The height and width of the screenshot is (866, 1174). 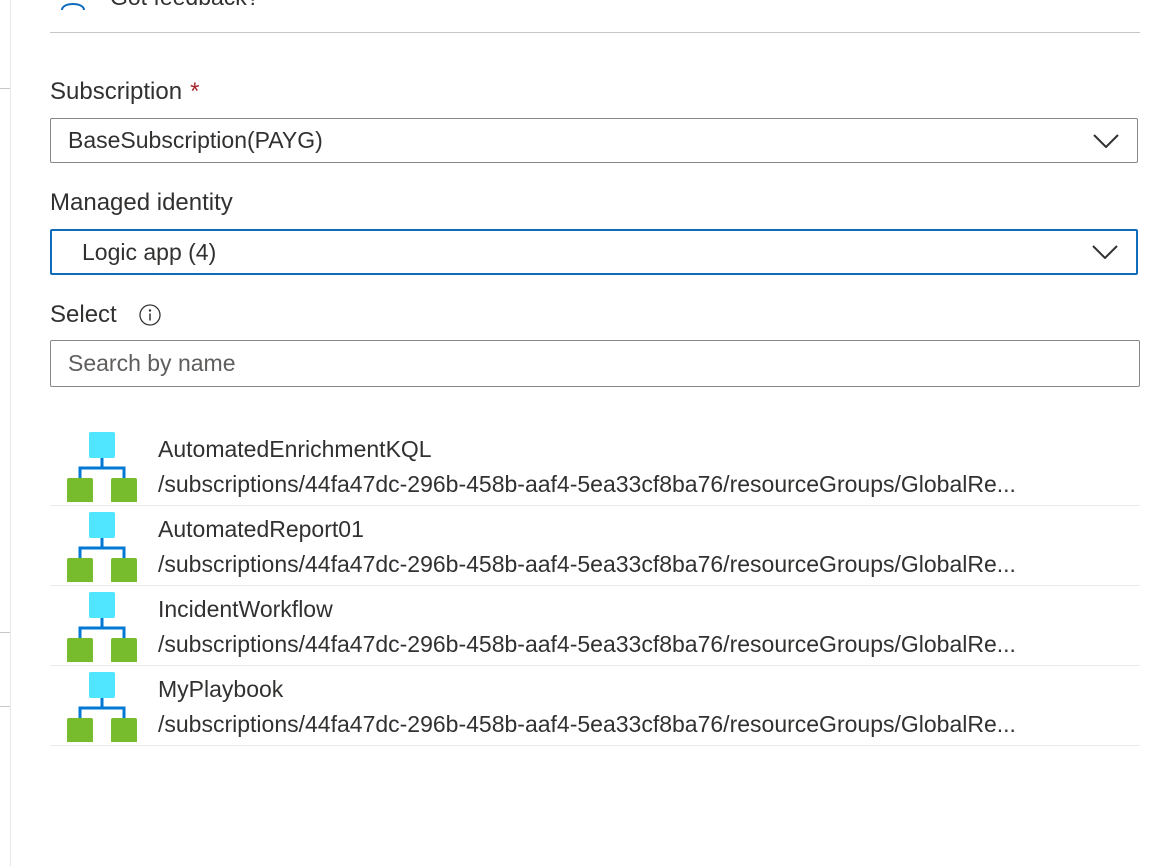 I want to click on item-name: AutomatedEnrichmentKQL, so click(x=295, y=449).